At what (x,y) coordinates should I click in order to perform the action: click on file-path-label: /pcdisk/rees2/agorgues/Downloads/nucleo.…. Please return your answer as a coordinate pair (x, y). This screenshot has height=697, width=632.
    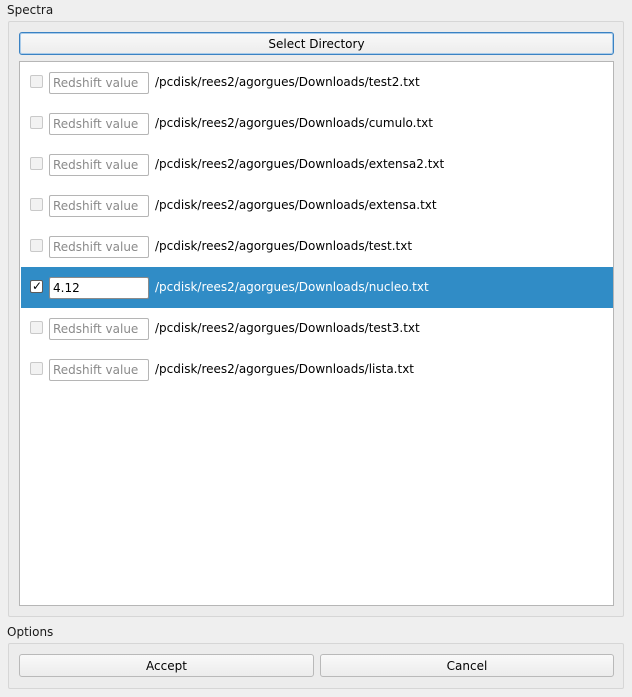
    Looking at the image, I should click on (292, 287).